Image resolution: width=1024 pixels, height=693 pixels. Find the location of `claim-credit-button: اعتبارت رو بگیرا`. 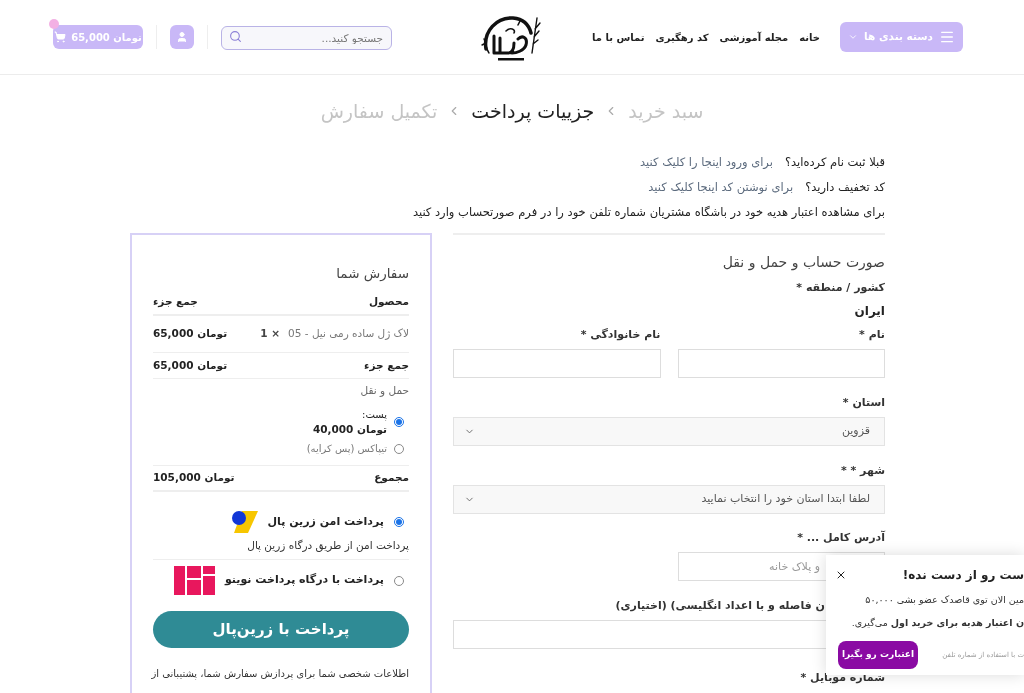

claim-credit-button: اعتبارت رو بگیرا is located at coordinates (878, 655).